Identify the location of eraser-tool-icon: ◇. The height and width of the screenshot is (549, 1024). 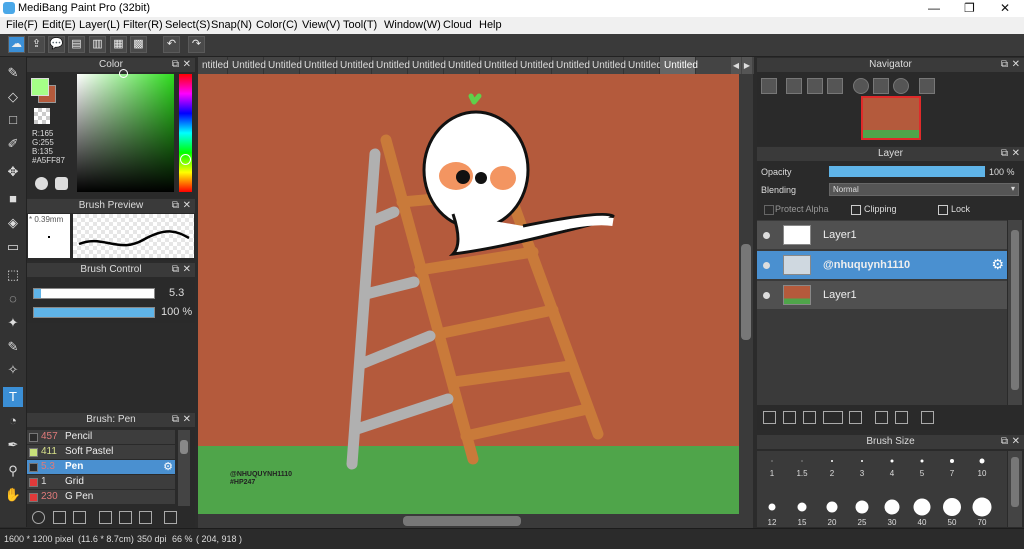
(13, 97).